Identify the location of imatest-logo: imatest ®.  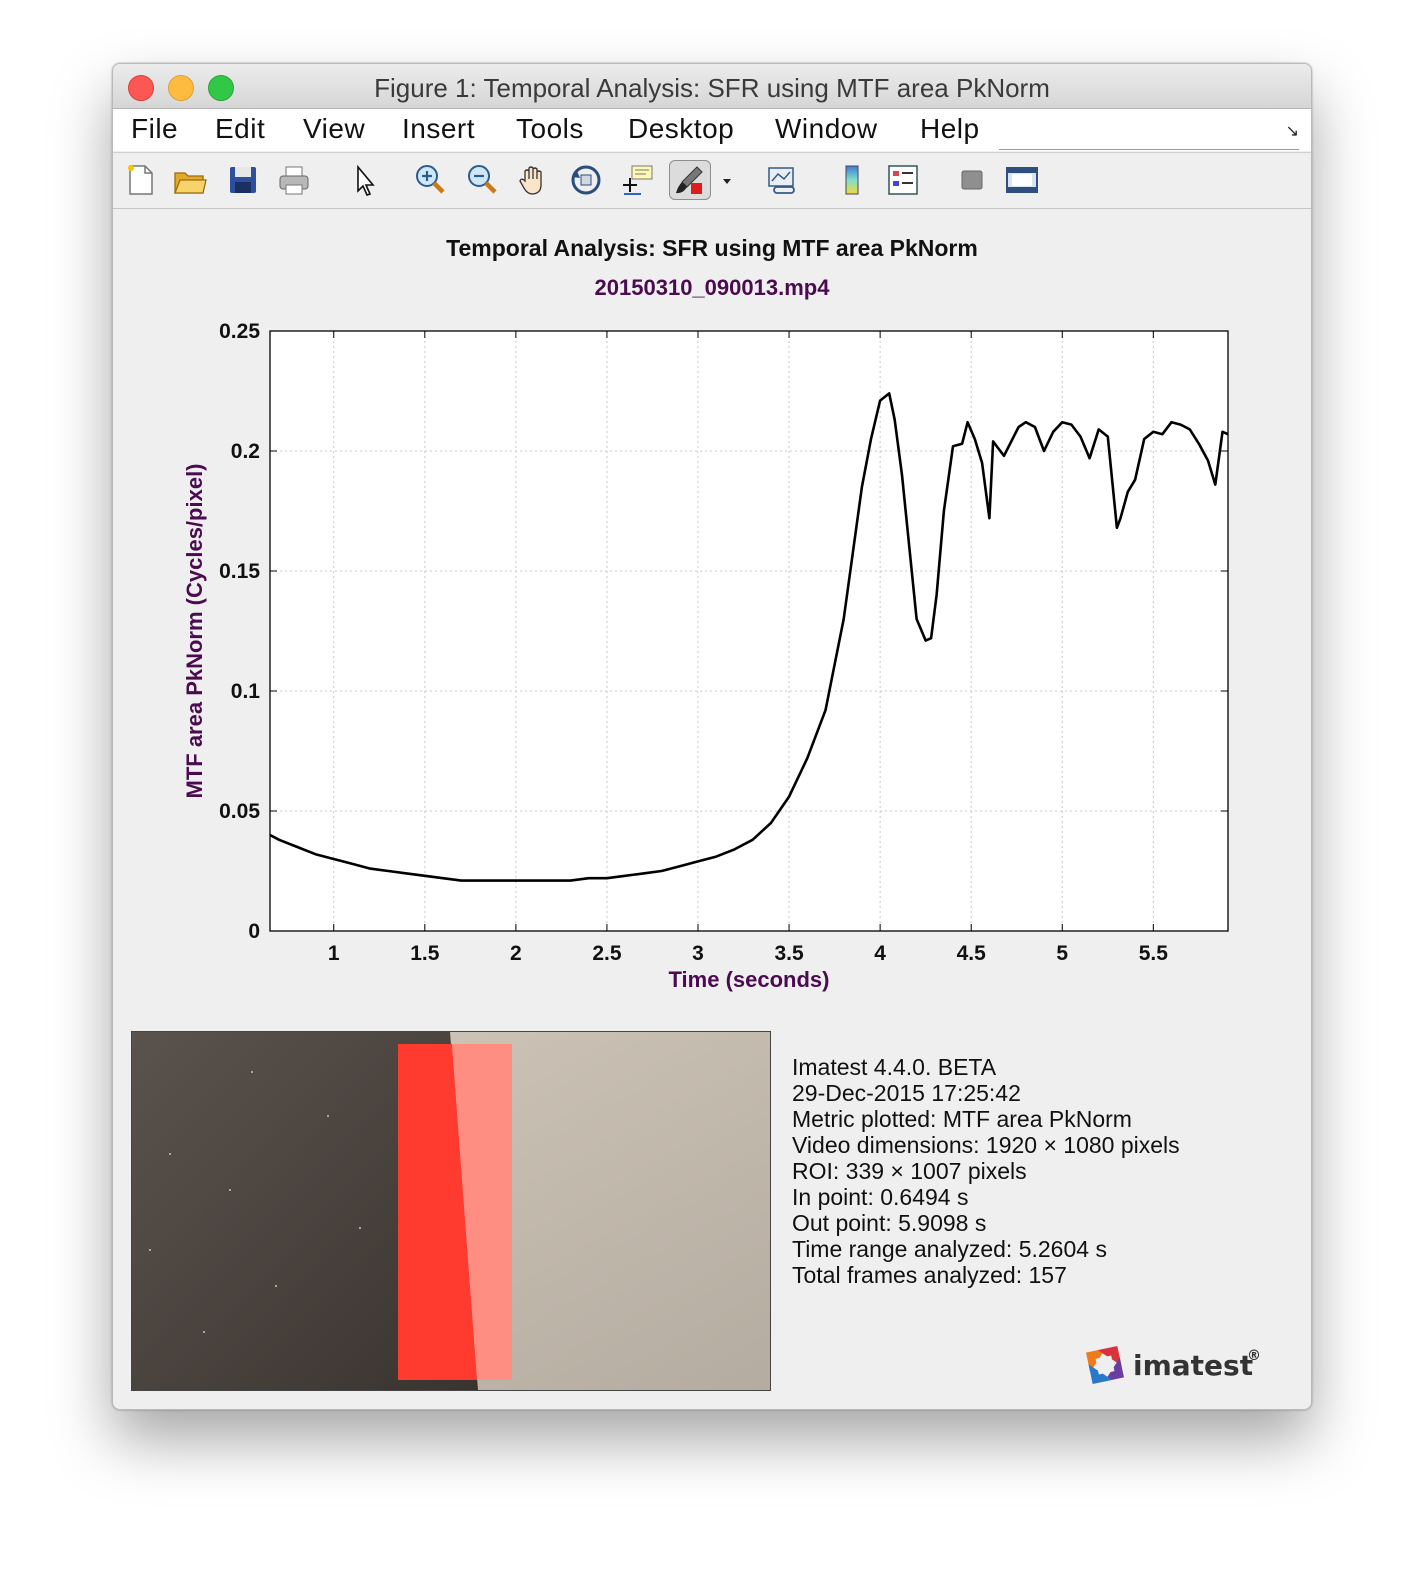
(1173, 1365).